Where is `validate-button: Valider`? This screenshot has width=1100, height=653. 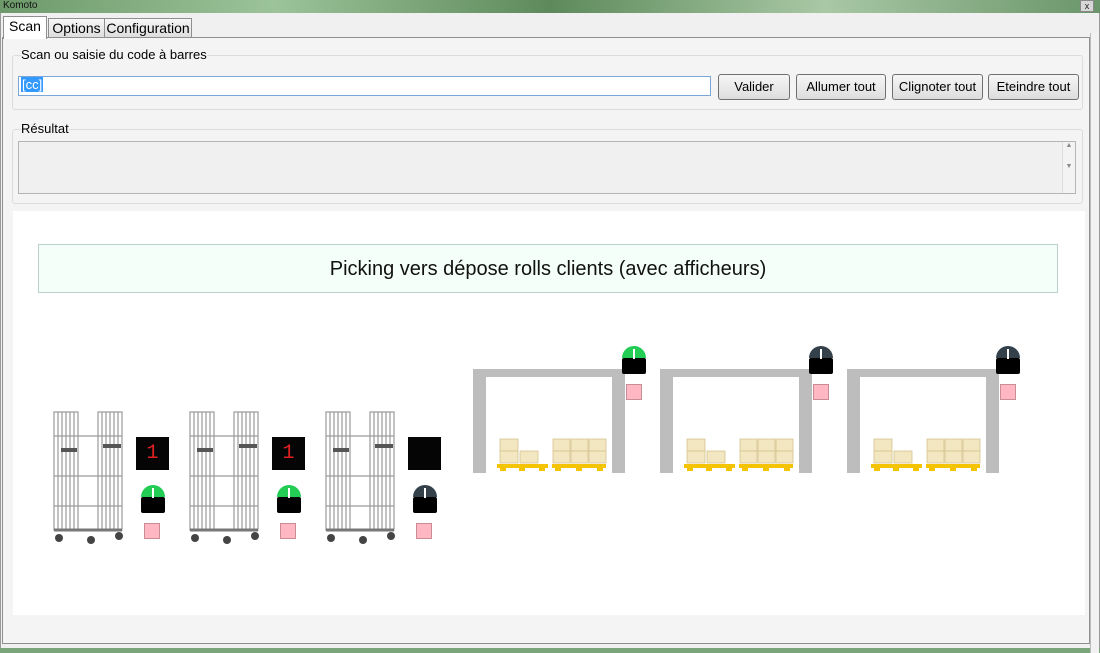 validate-button: Valider is located at coordinates (754, 87).